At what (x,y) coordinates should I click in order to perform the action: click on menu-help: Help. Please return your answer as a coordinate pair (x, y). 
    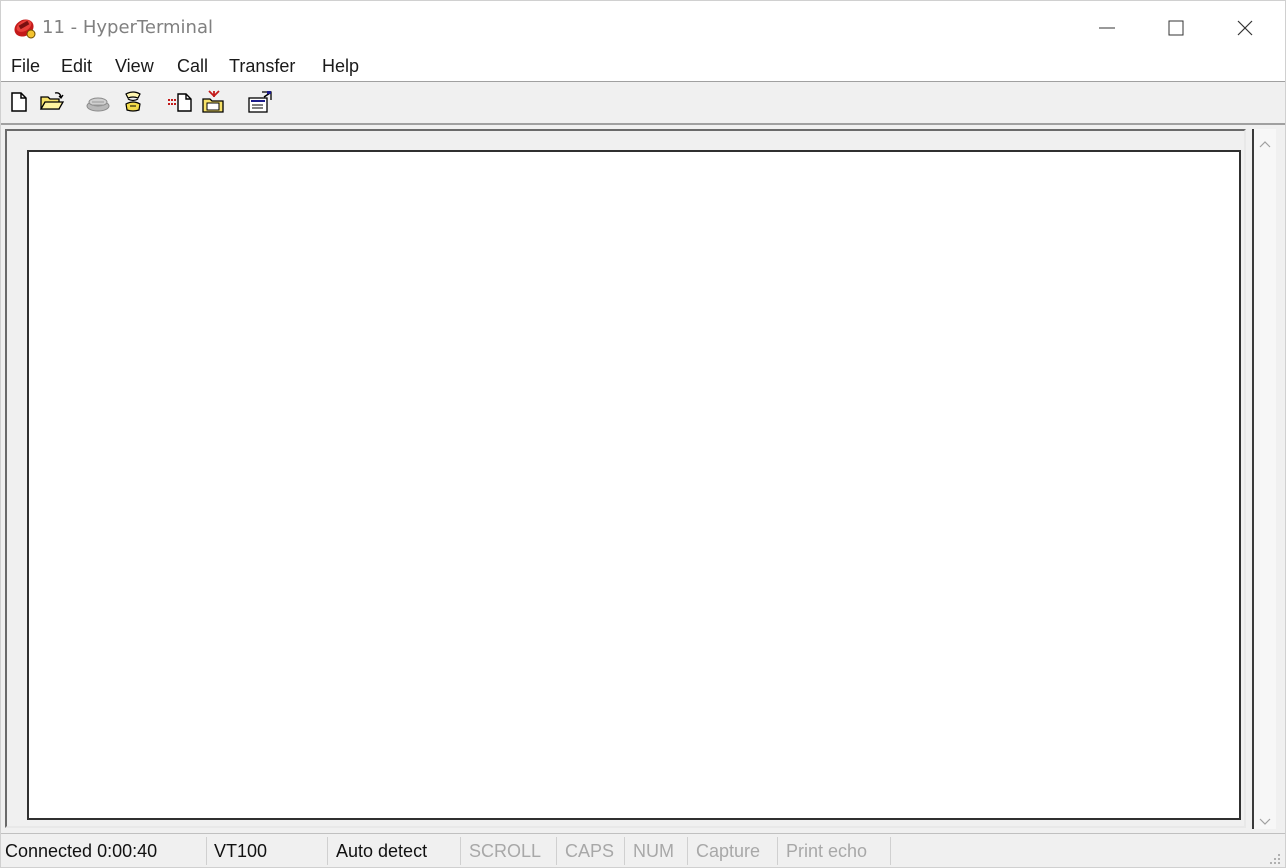
    Looking at the image, I should click on (340, 66).